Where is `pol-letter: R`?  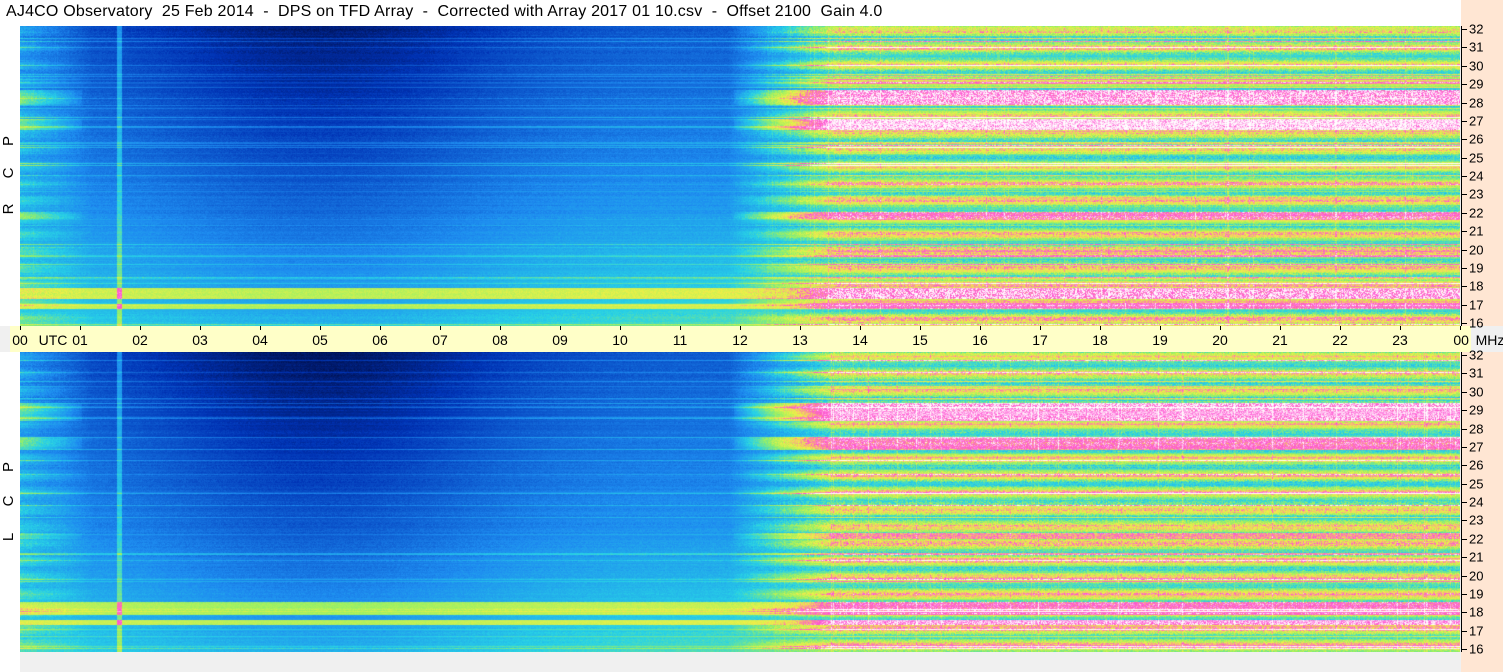 pol-letter: R is located at coordinates (8, 209).